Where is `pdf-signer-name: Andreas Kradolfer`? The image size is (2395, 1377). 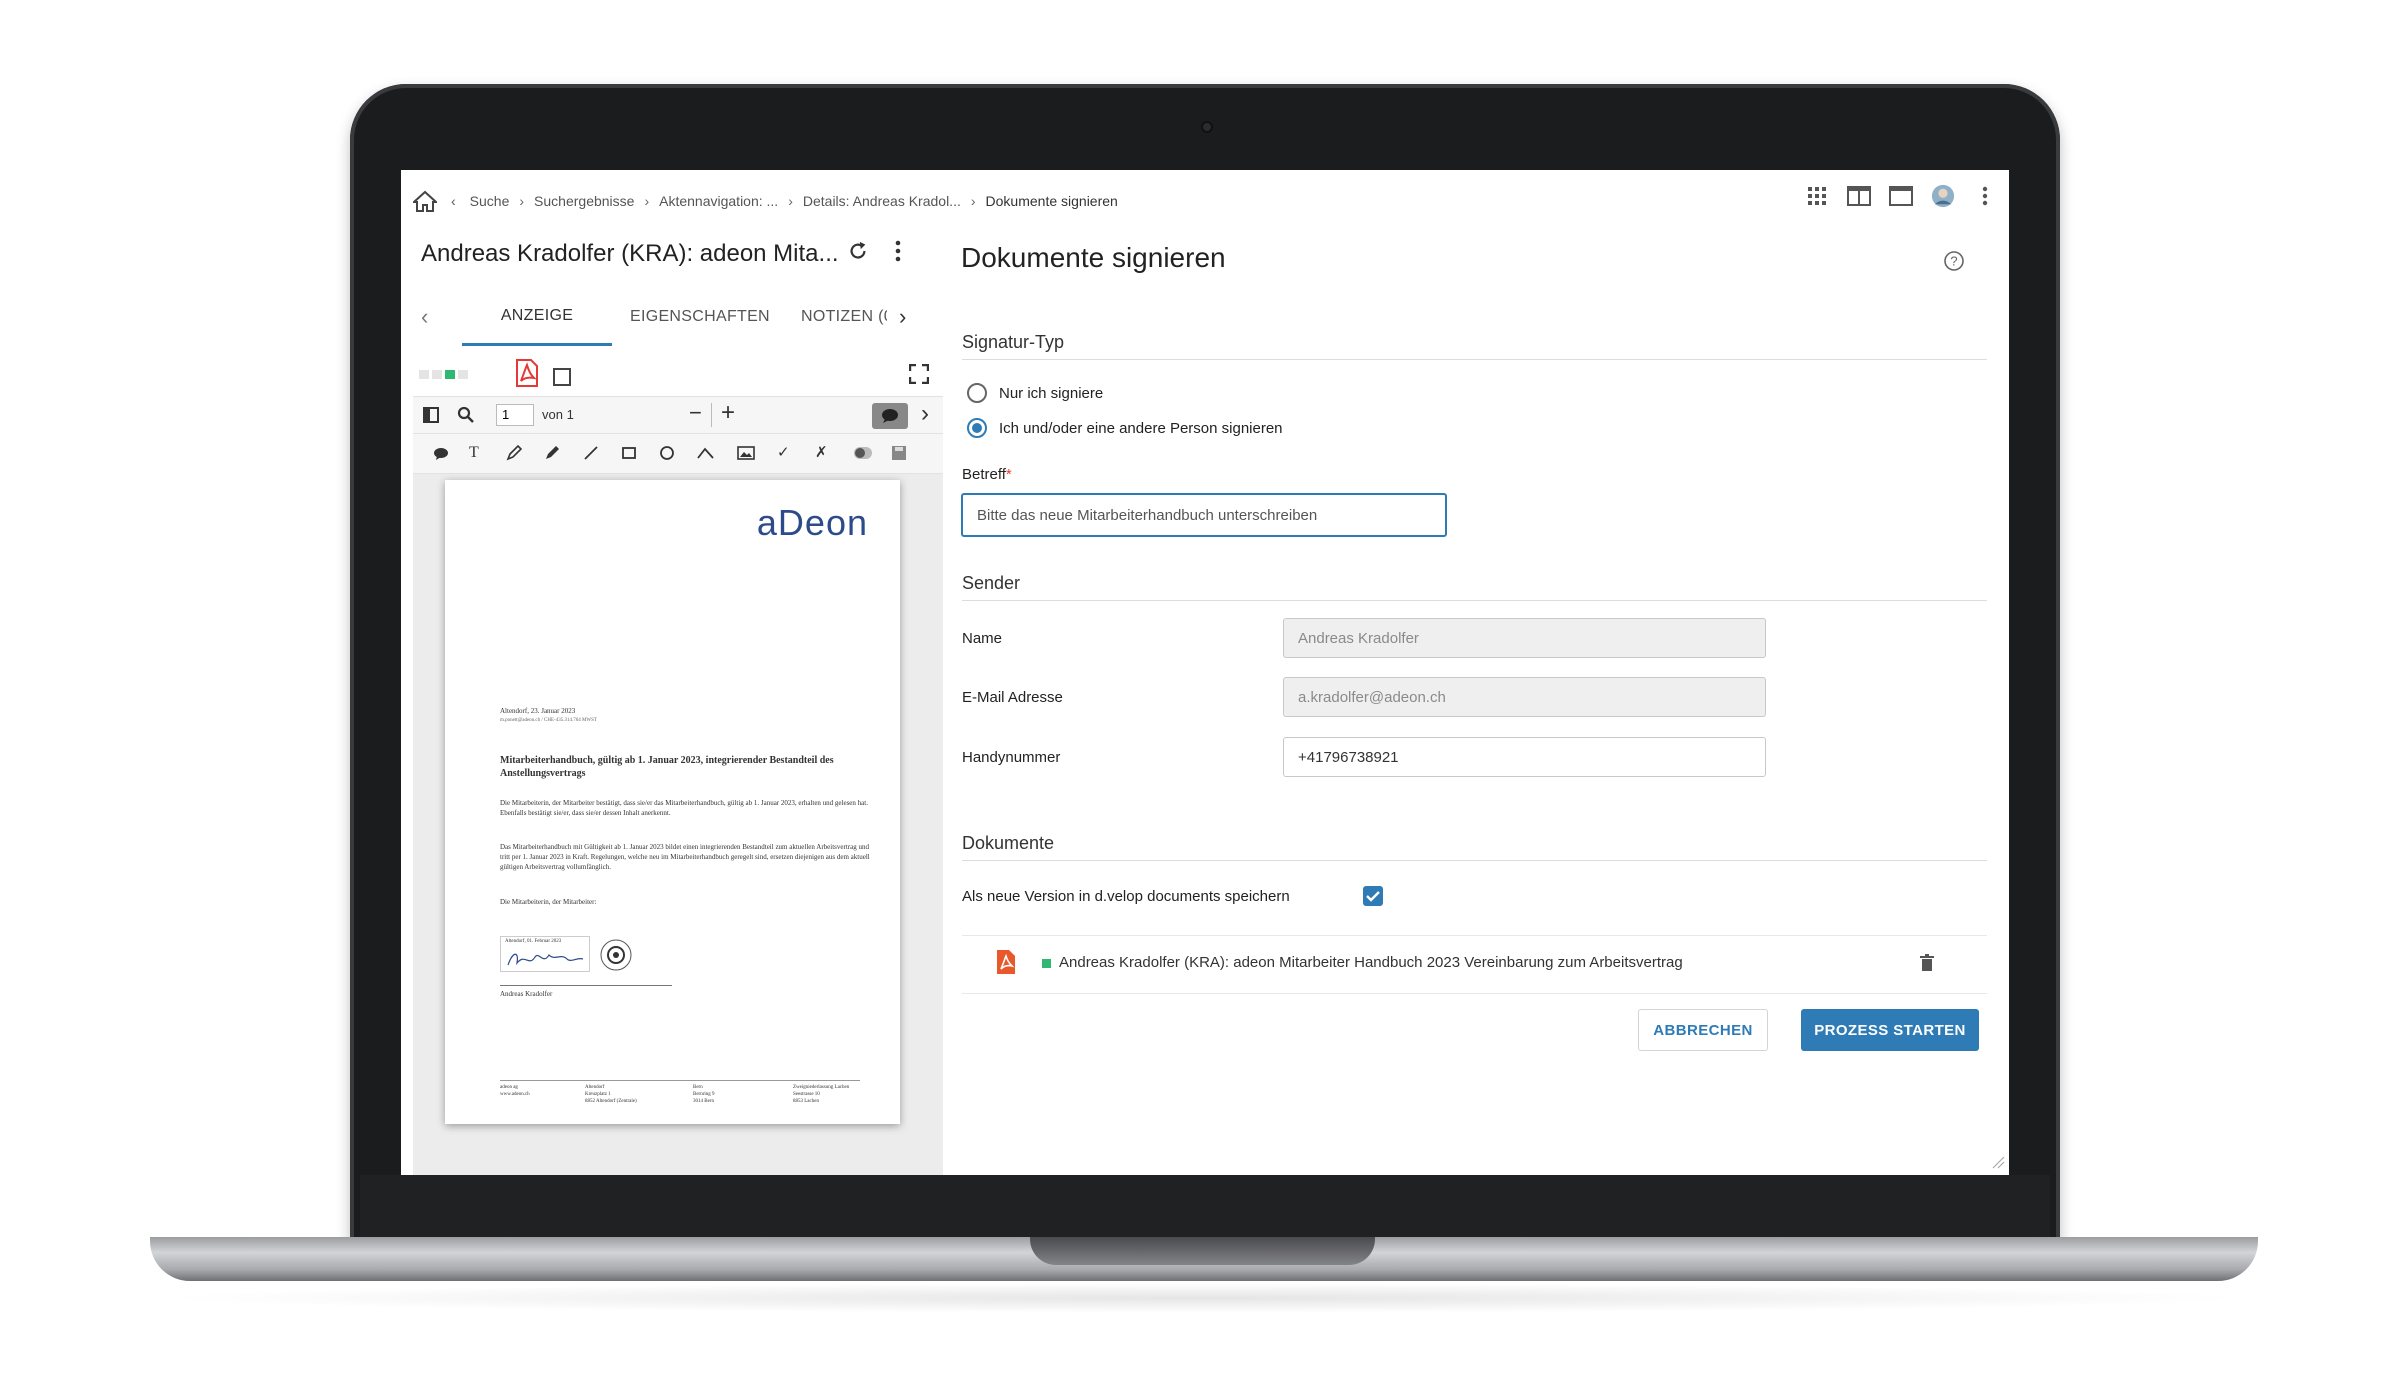
pdf-signer-name: Andreas Kradolfer is located at coordinates (526, 994).